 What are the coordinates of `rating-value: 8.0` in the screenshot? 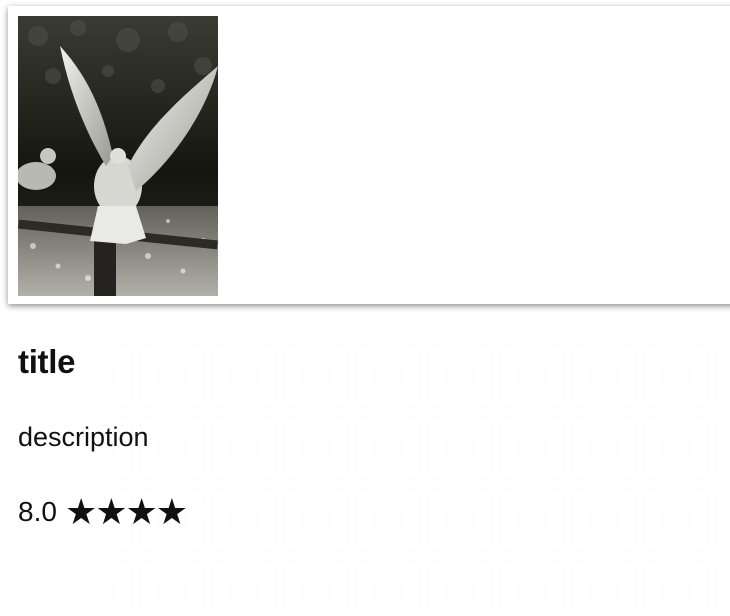 It's located at (37, 511).